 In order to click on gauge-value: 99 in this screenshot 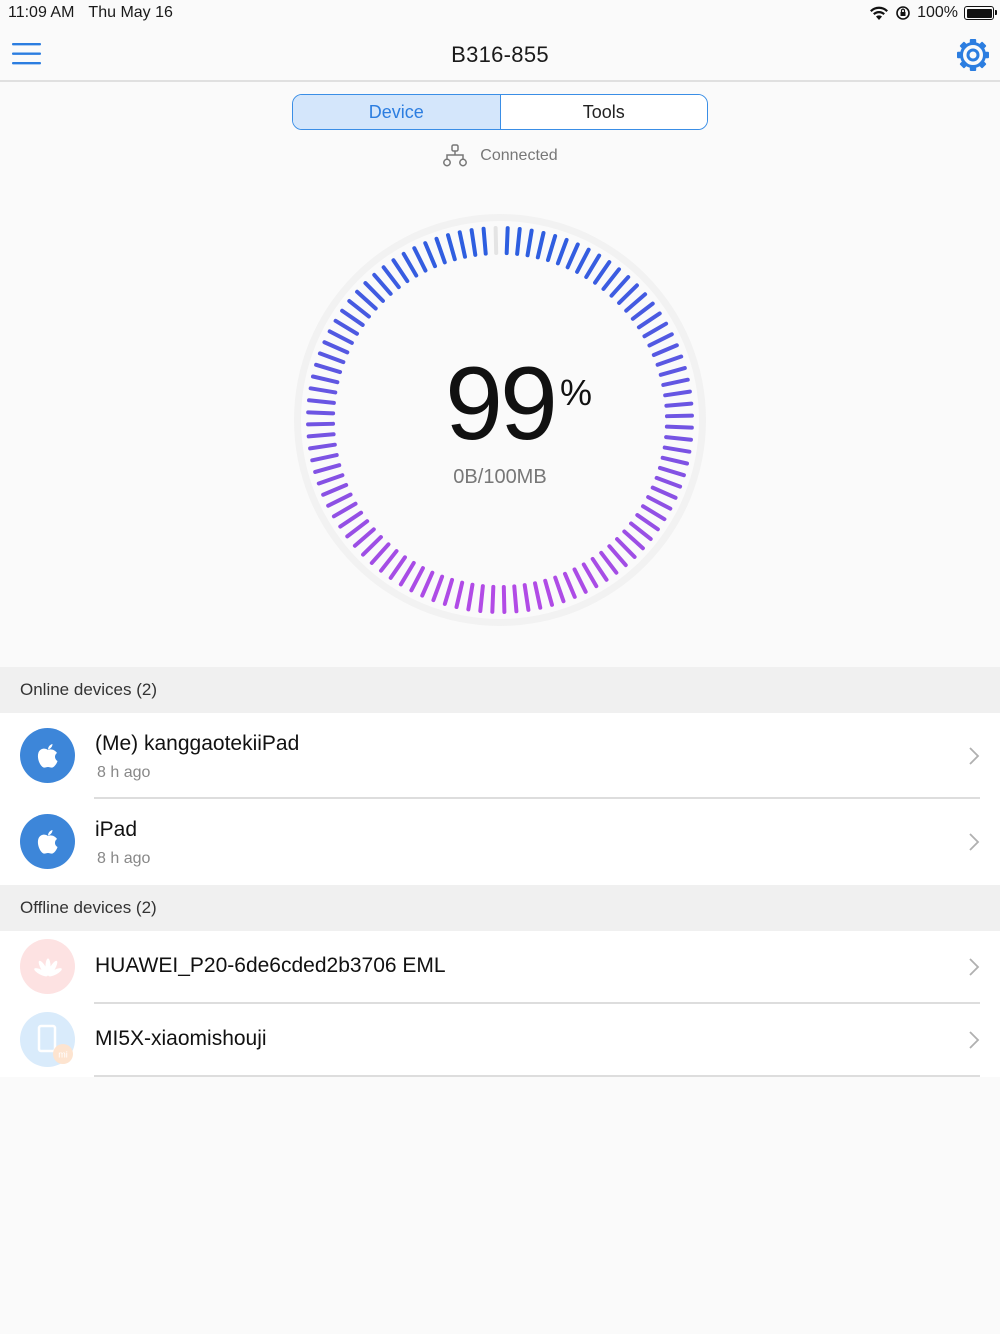, I will do `click(500, 404)`.